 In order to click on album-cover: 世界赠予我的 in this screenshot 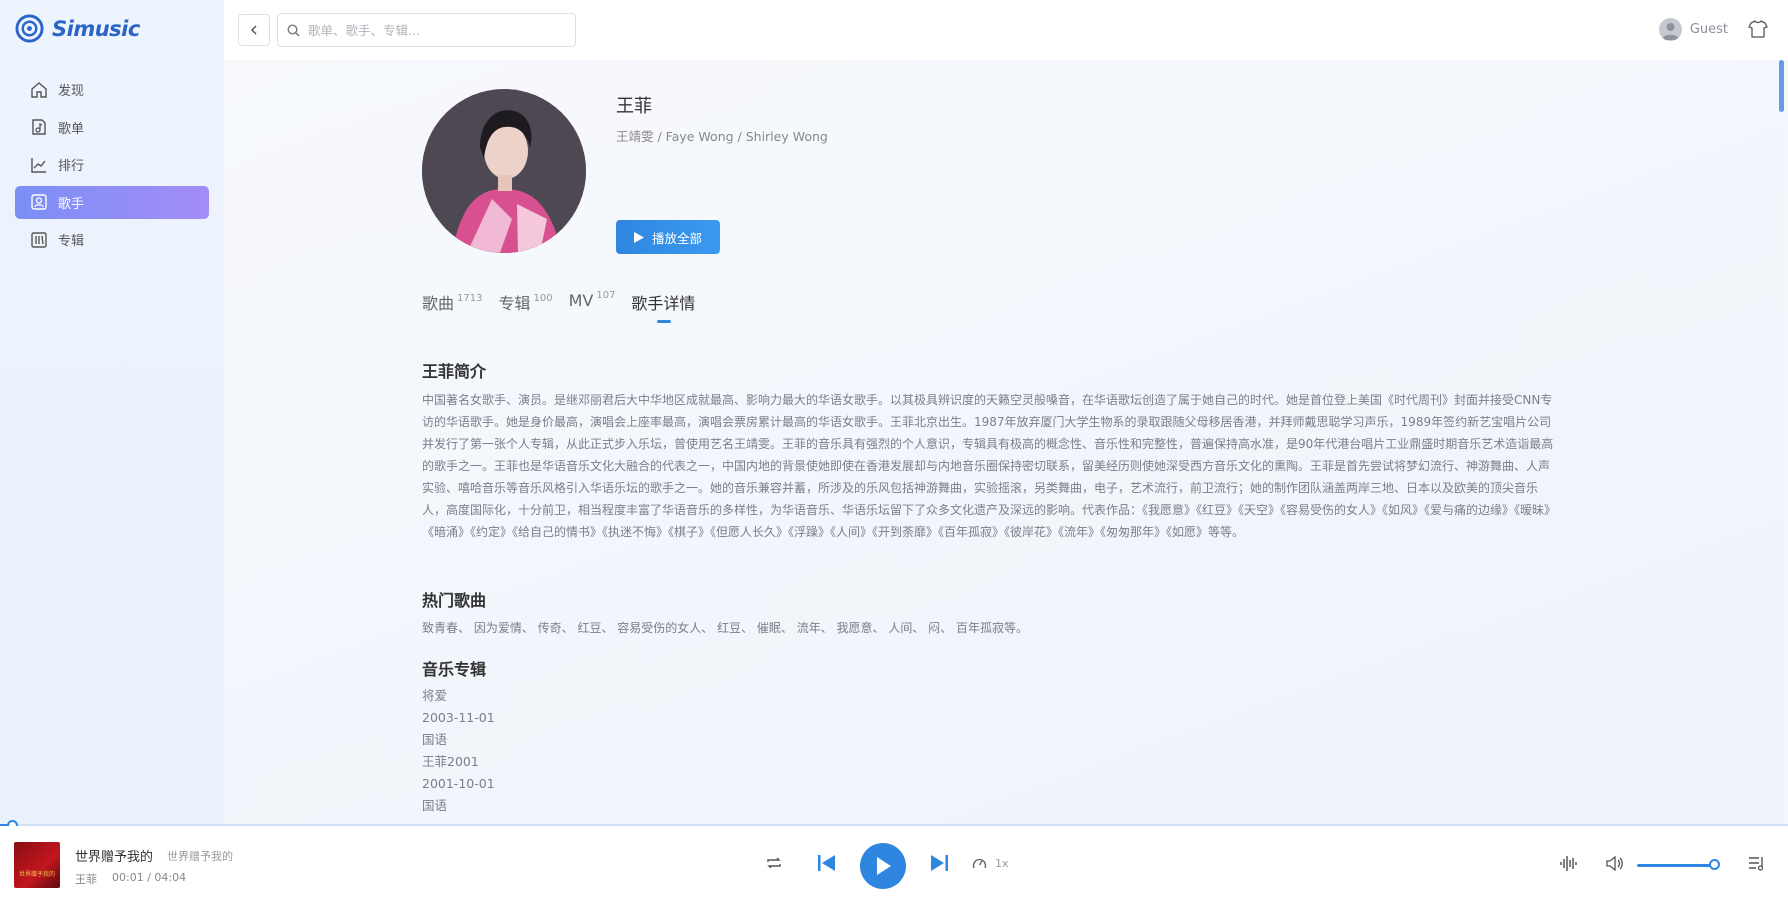, I will do `click(37, 865)`.